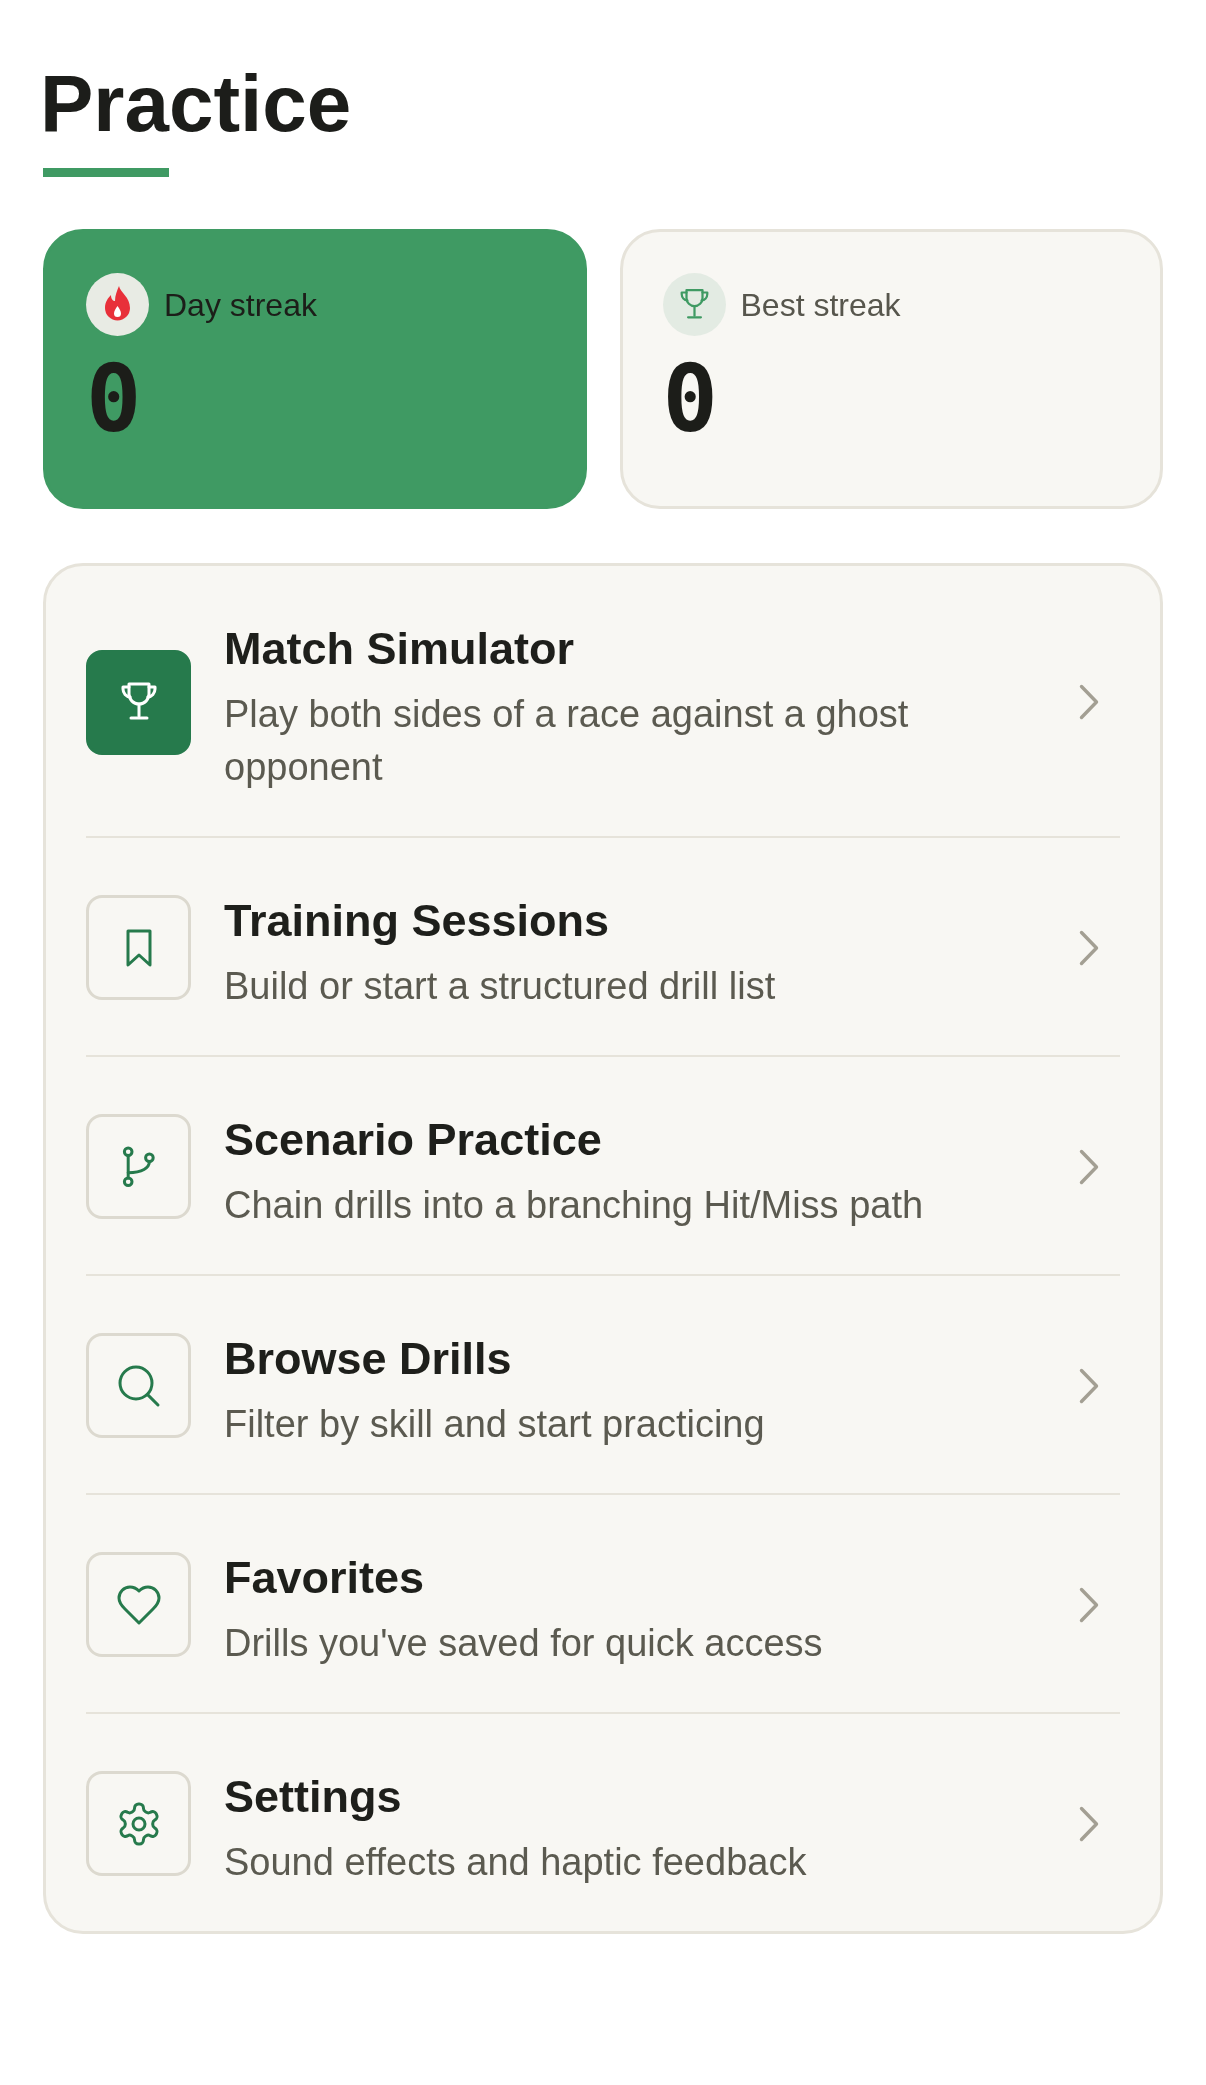  Describe the element at coordinates (500, 986) in the screenshot. I see `item-description: Build or start a structured drill list` at that location.